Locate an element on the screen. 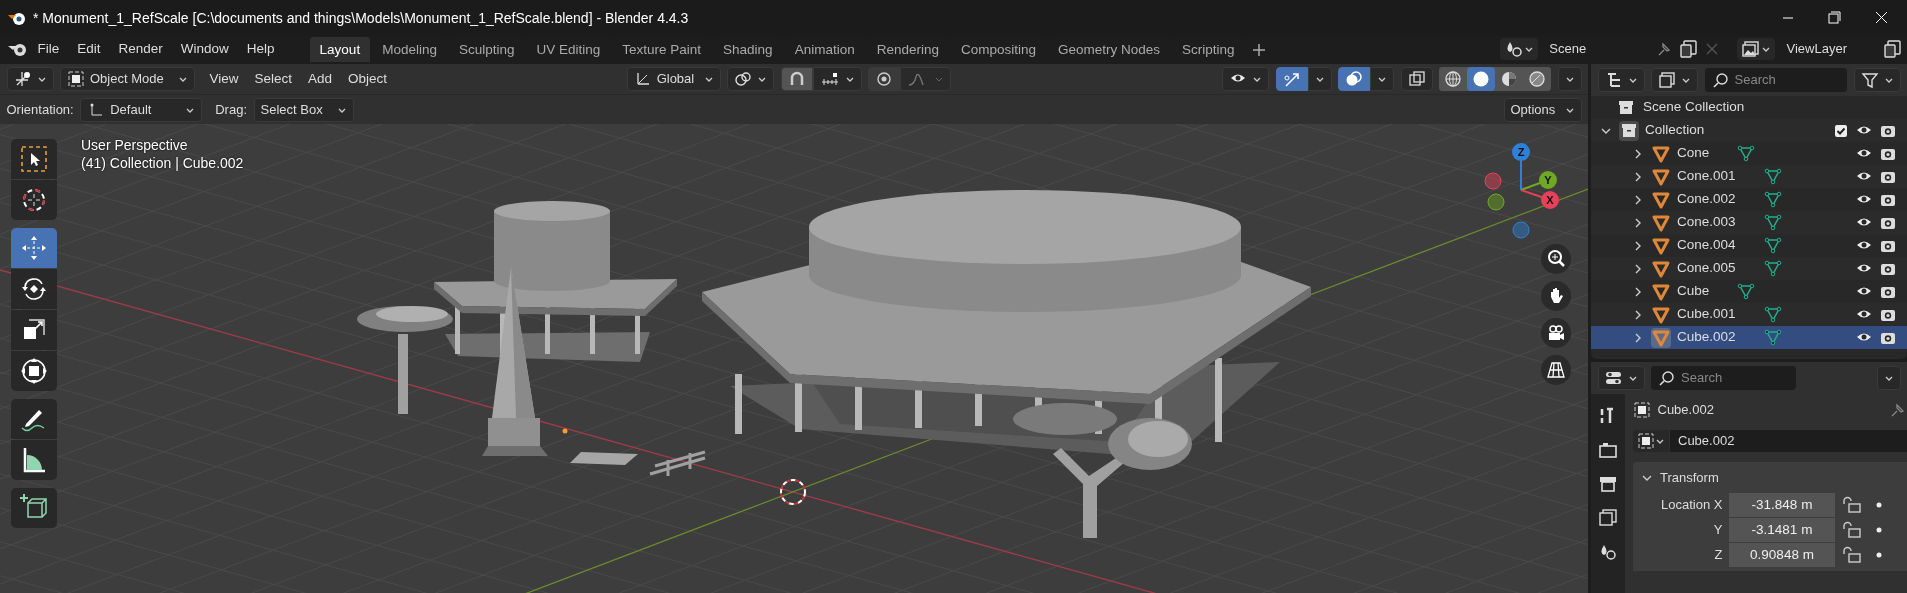 The width and height of the screenshot is (1907, 593). orientation-dropdown: Global is located at coordinates (673, 79).